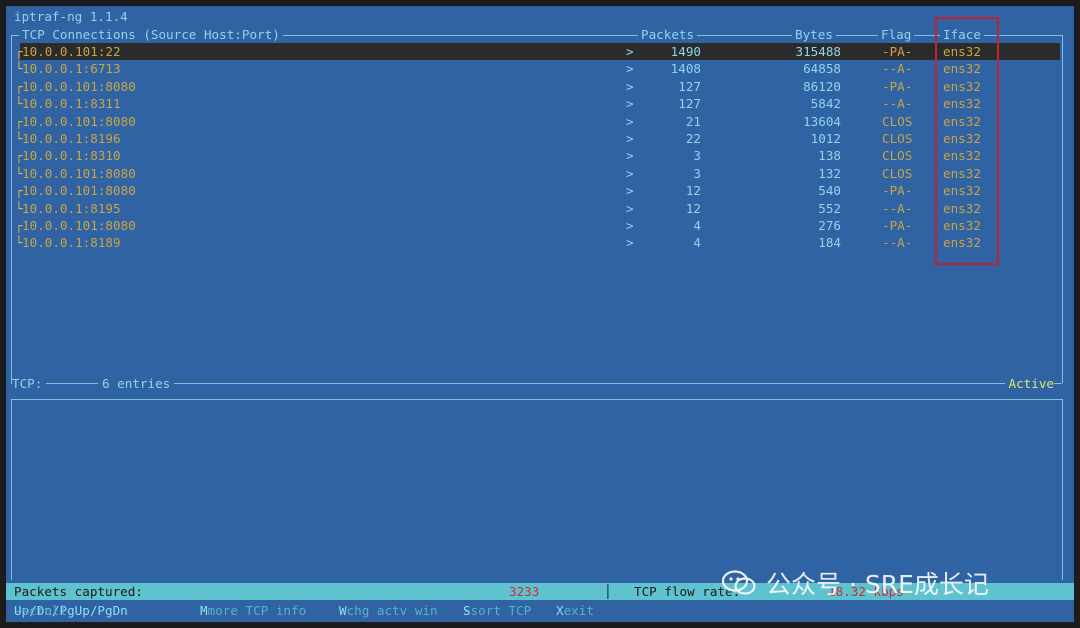 This screenshot has height=628, width=1080. I want to click on packets-count: 1408, so click(685, 69).